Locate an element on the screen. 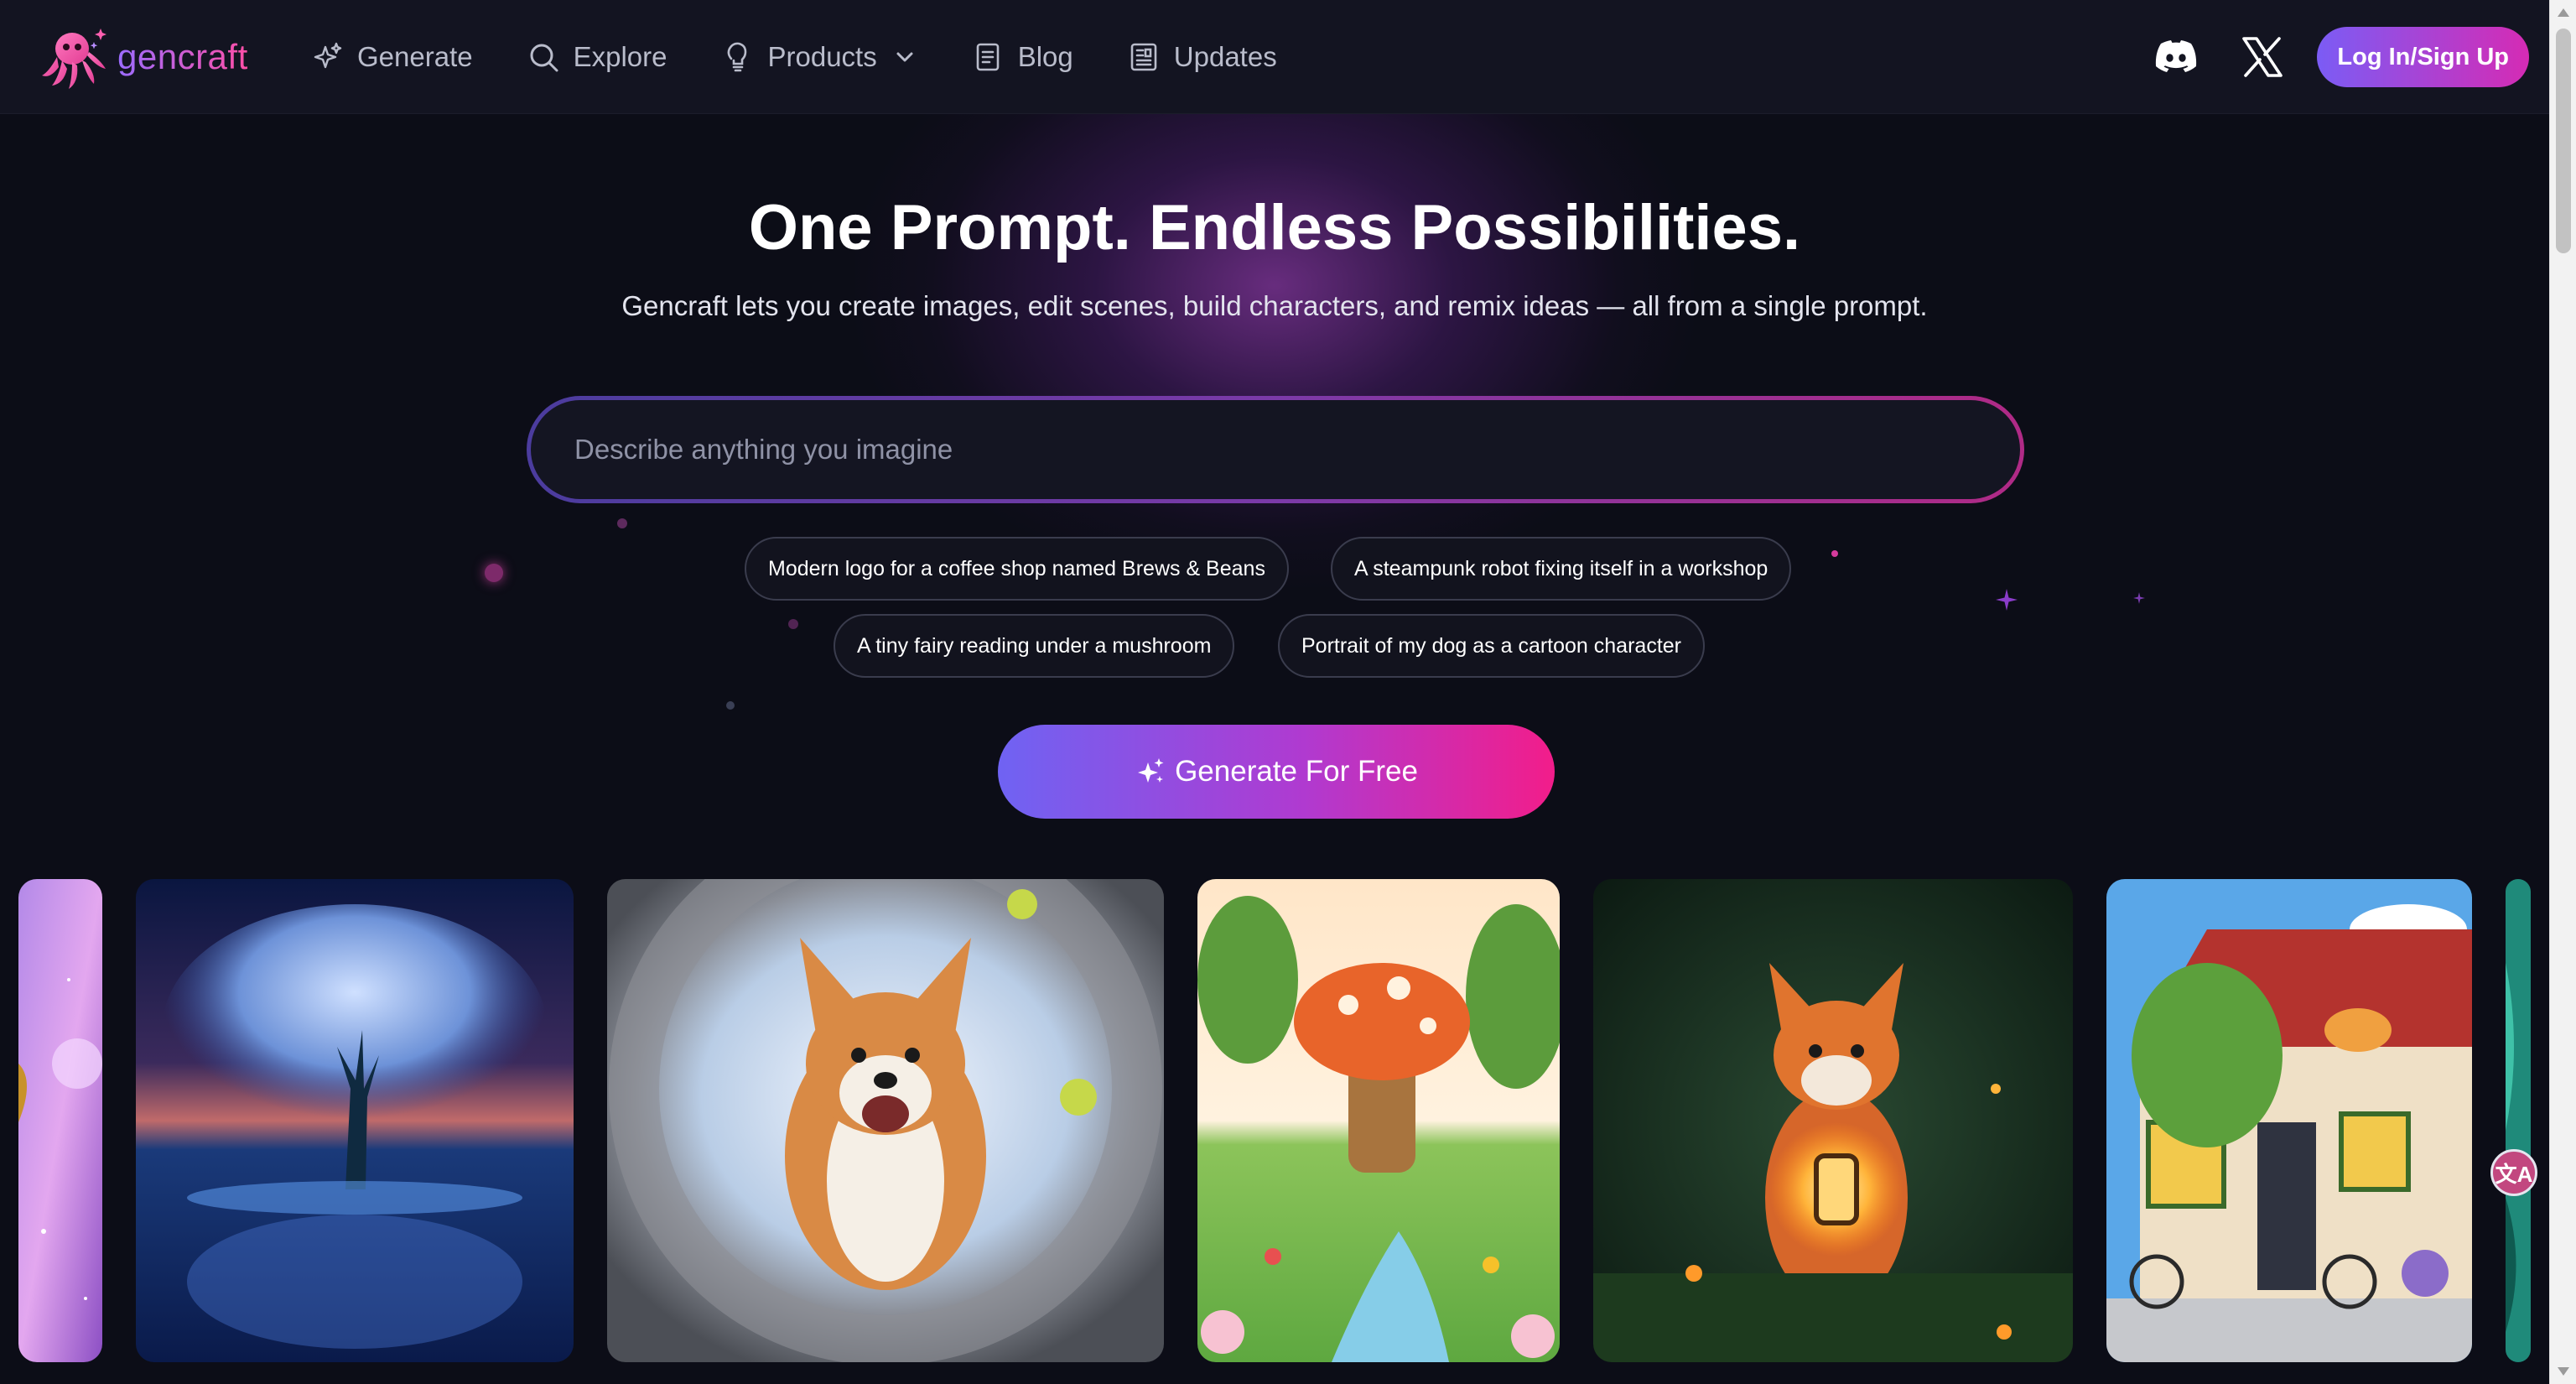  gallery-image-purple-galaxy is located at coordinates (60, 1120).